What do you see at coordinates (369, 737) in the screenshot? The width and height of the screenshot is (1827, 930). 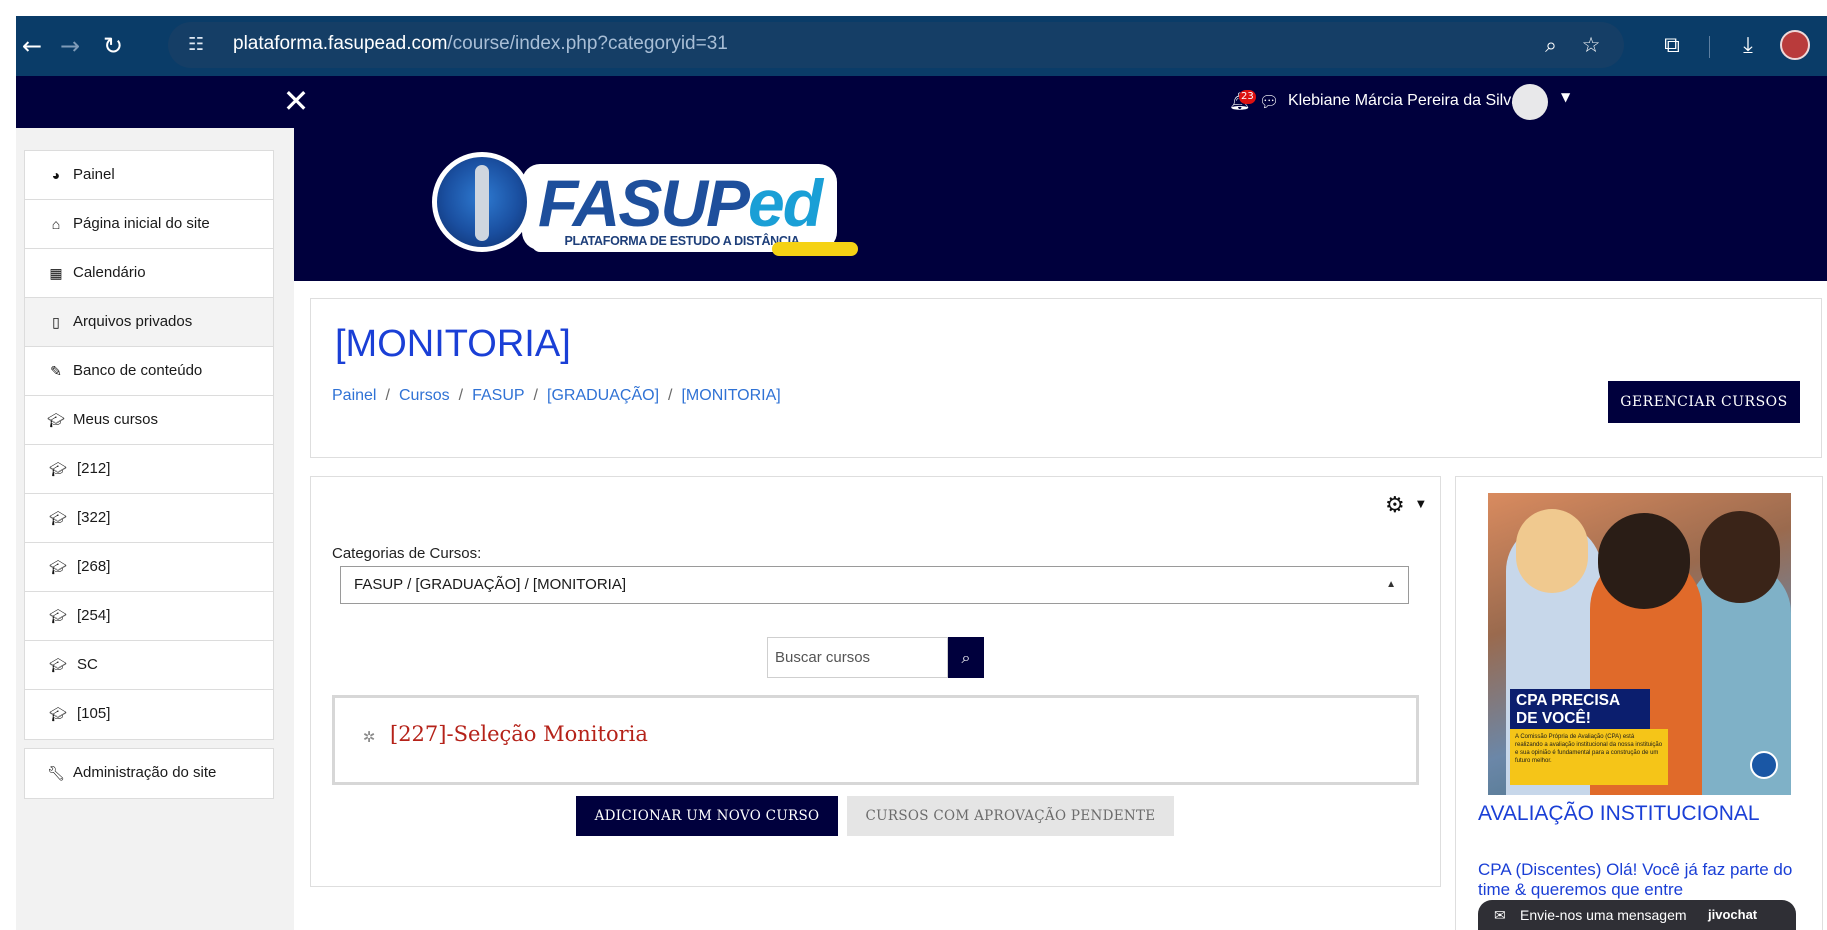 I see `course-expand-icon: ✲` at bounding box center [369, 737].